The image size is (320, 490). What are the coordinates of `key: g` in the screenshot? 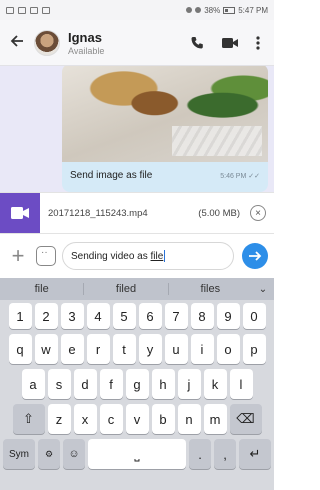 It's located at (137, 384).